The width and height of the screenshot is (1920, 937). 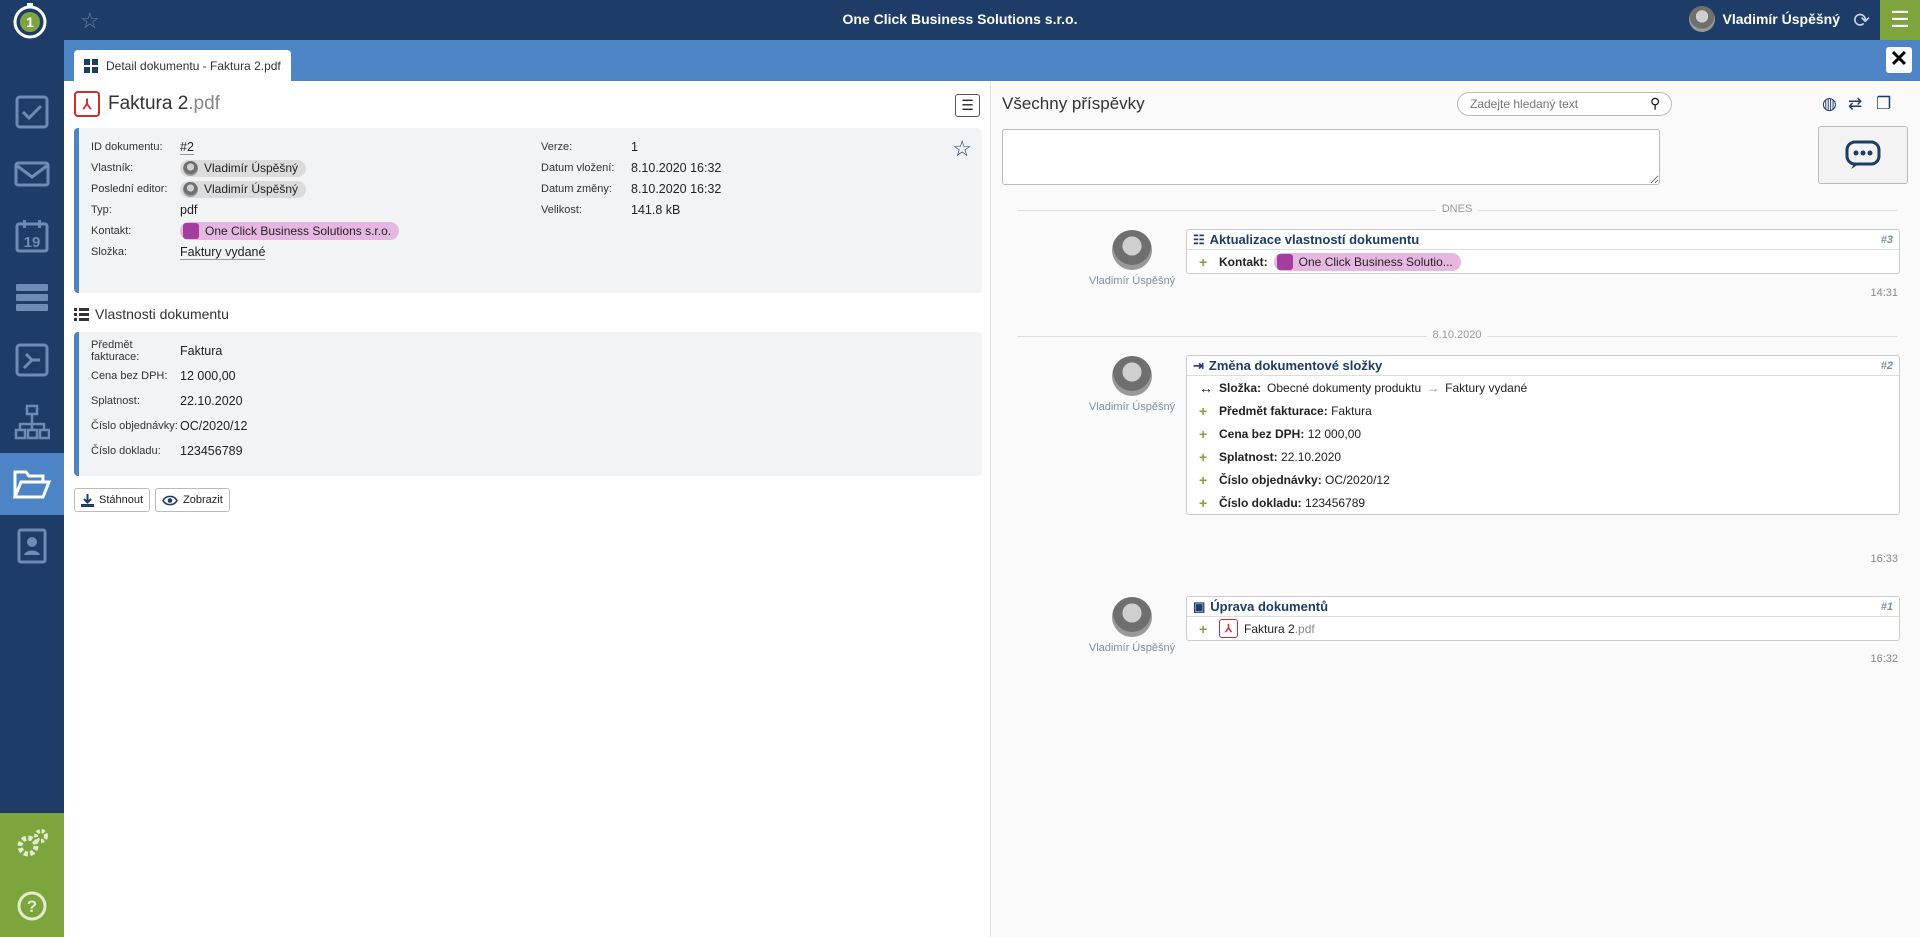 What do you see at coordinates (1280, 433) in the screenshot?
I see `post-row: + Cena bez DPH: 12 000,00` at bounding box center [1280, 433].